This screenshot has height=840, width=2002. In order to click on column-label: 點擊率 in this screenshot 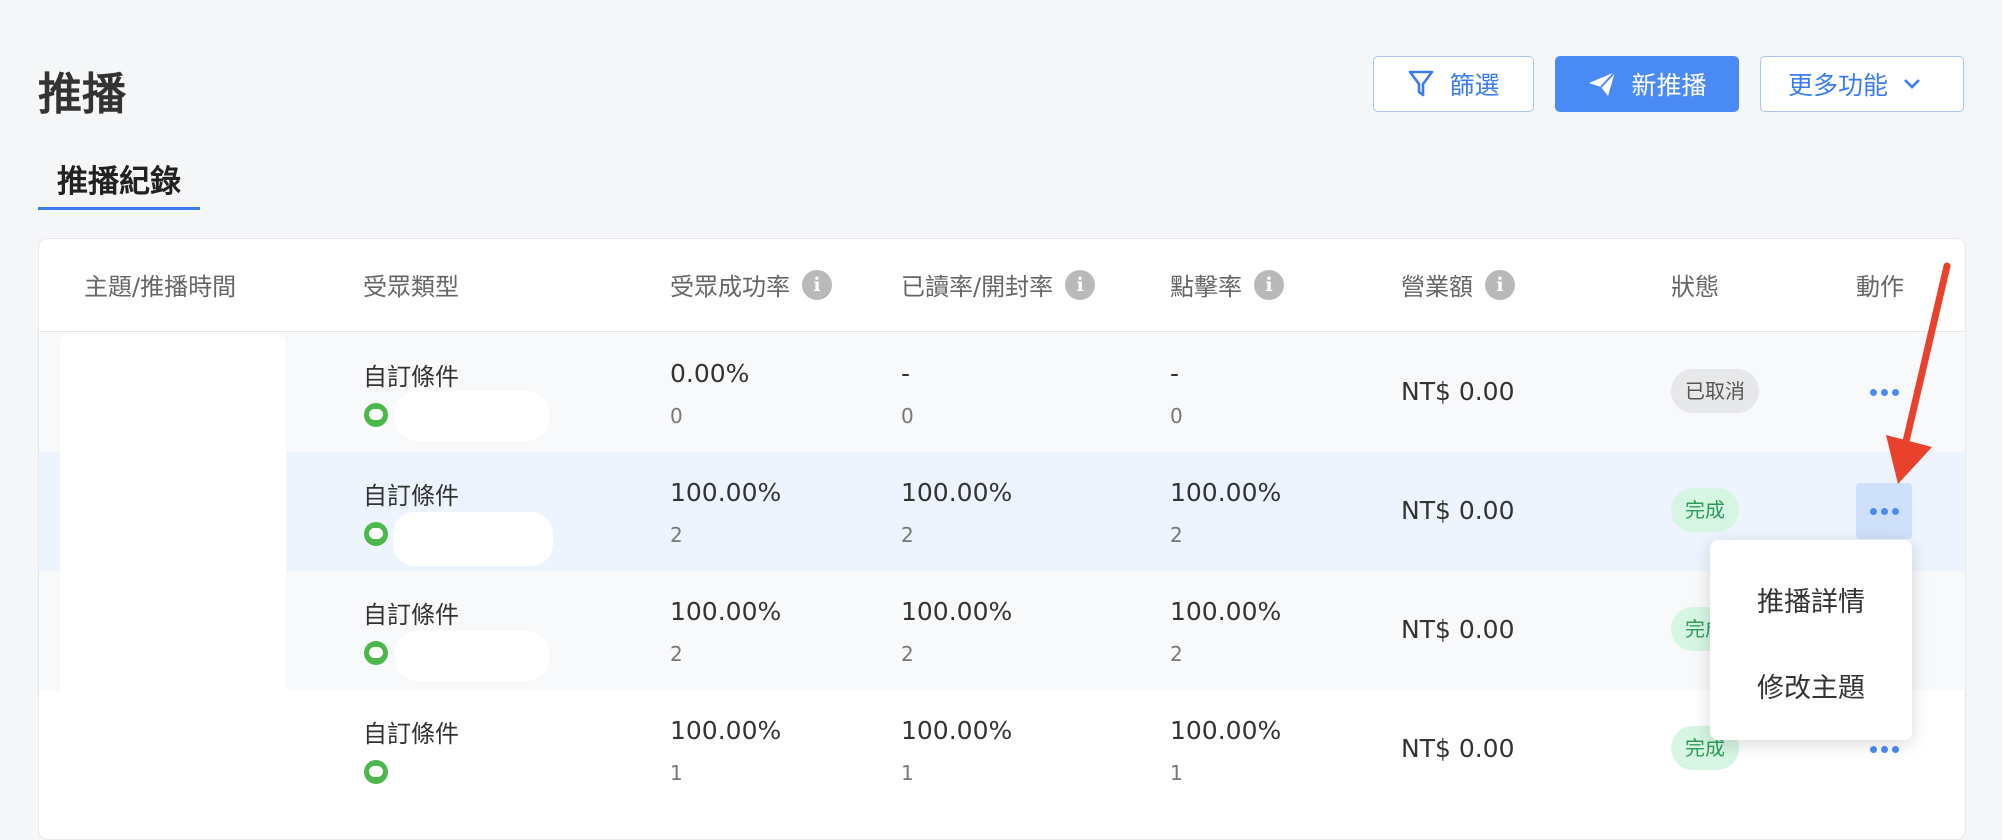, I will do `click(1206, 287)`.